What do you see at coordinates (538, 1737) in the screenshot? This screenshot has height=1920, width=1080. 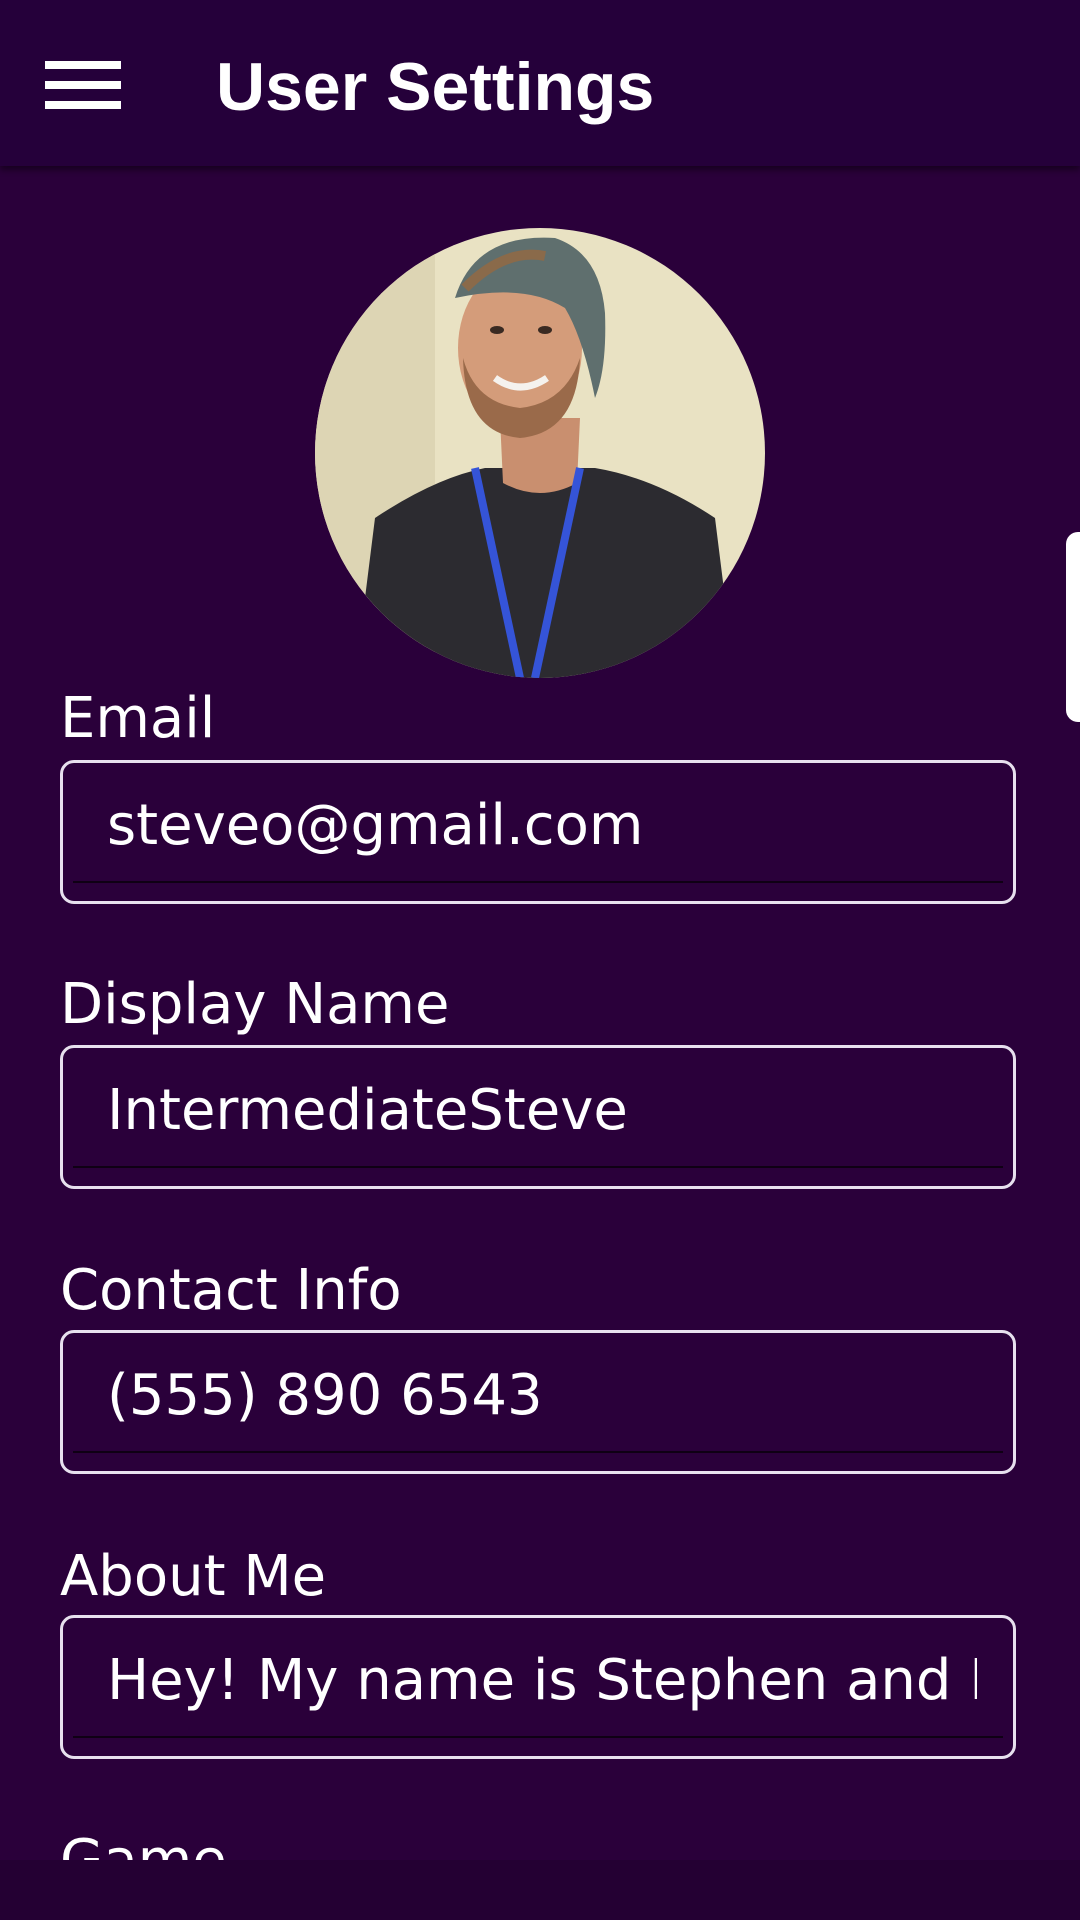 I see `about-me-field-underline` at bounding box center [538, 1737].